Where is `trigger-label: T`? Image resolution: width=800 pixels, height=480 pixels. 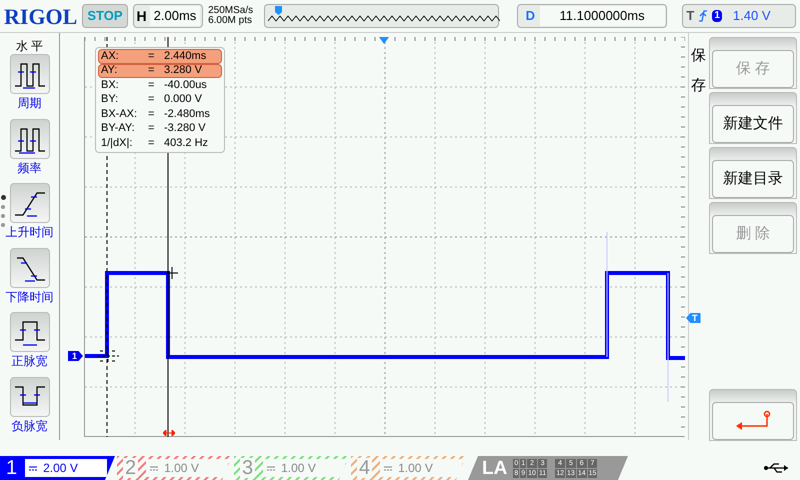
trigger-label: T is located at coordinates (690, 16).